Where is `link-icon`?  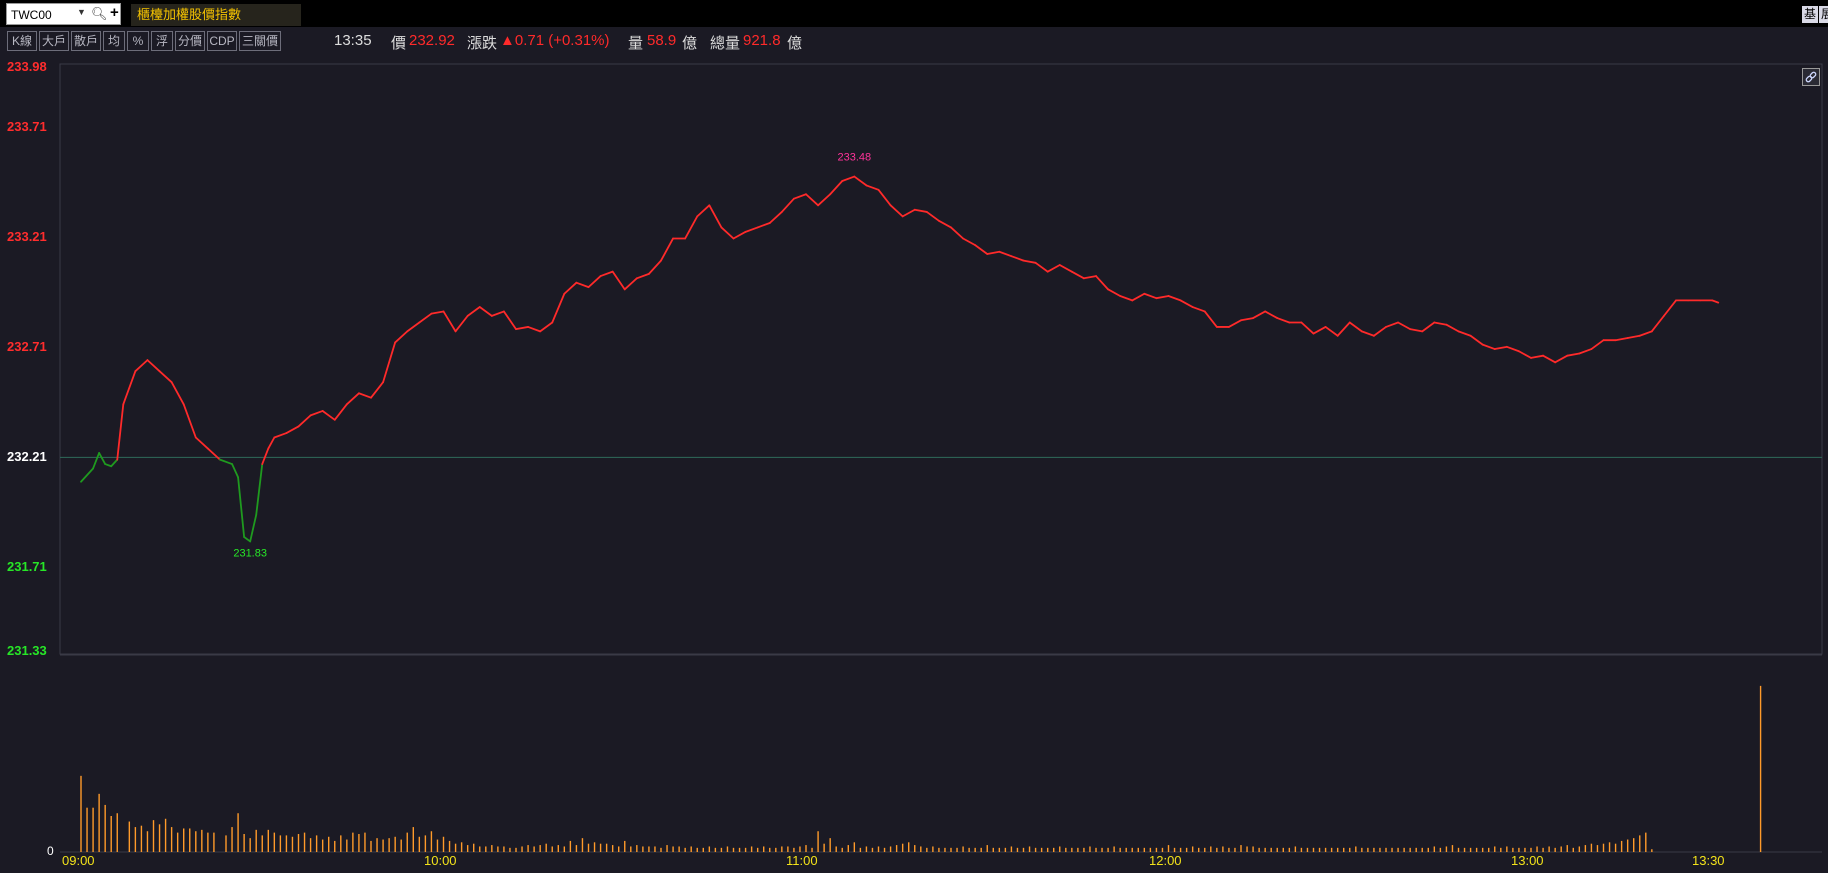 link-icon is located at coordinates (1811, 77).